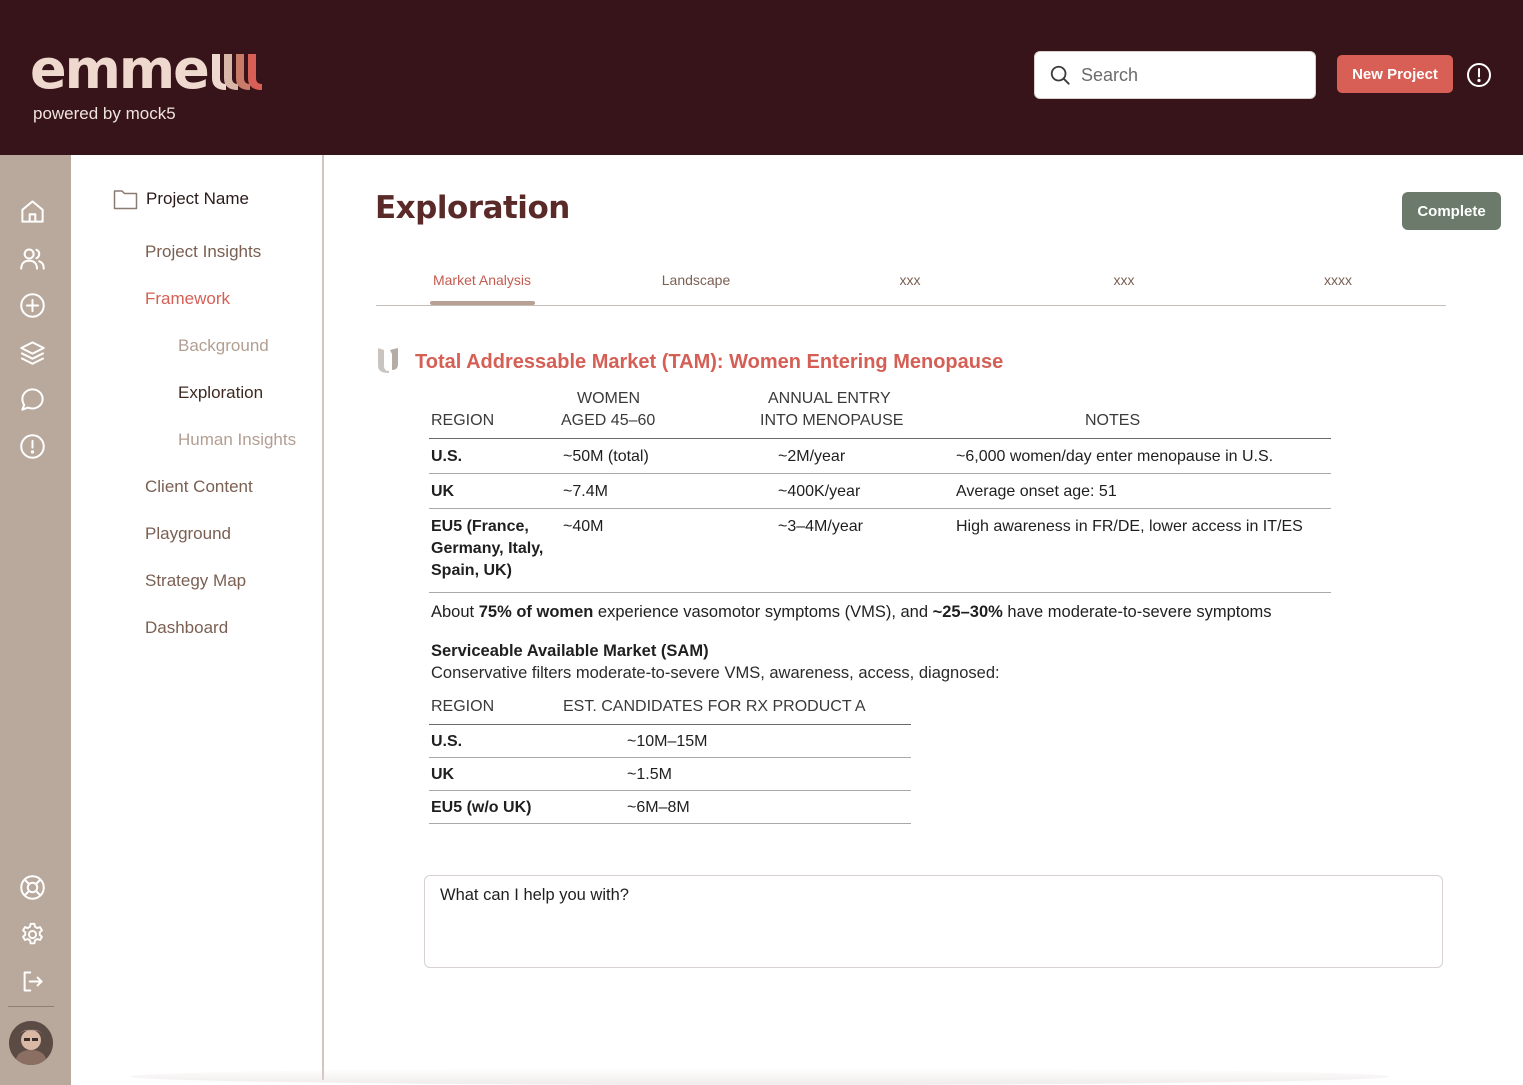  I want to click on logout-icon, so click(32, 981).